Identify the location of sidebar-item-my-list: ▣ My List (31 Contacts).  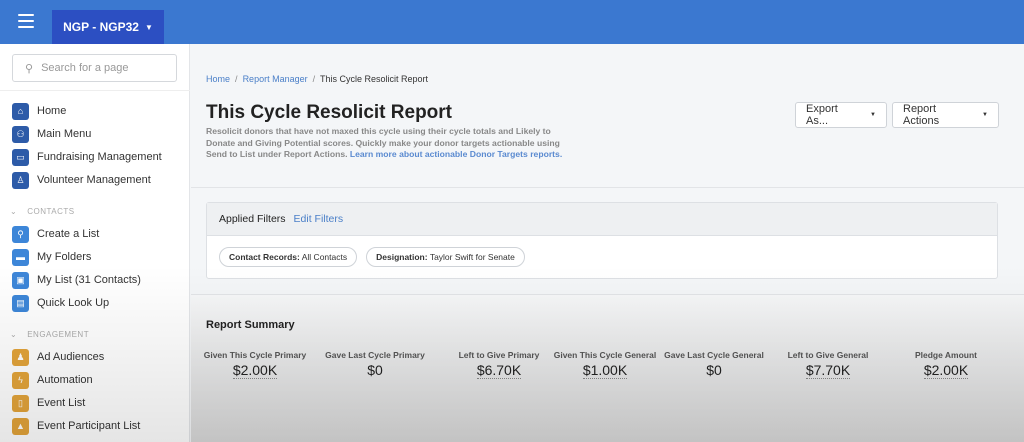
(99, 280).